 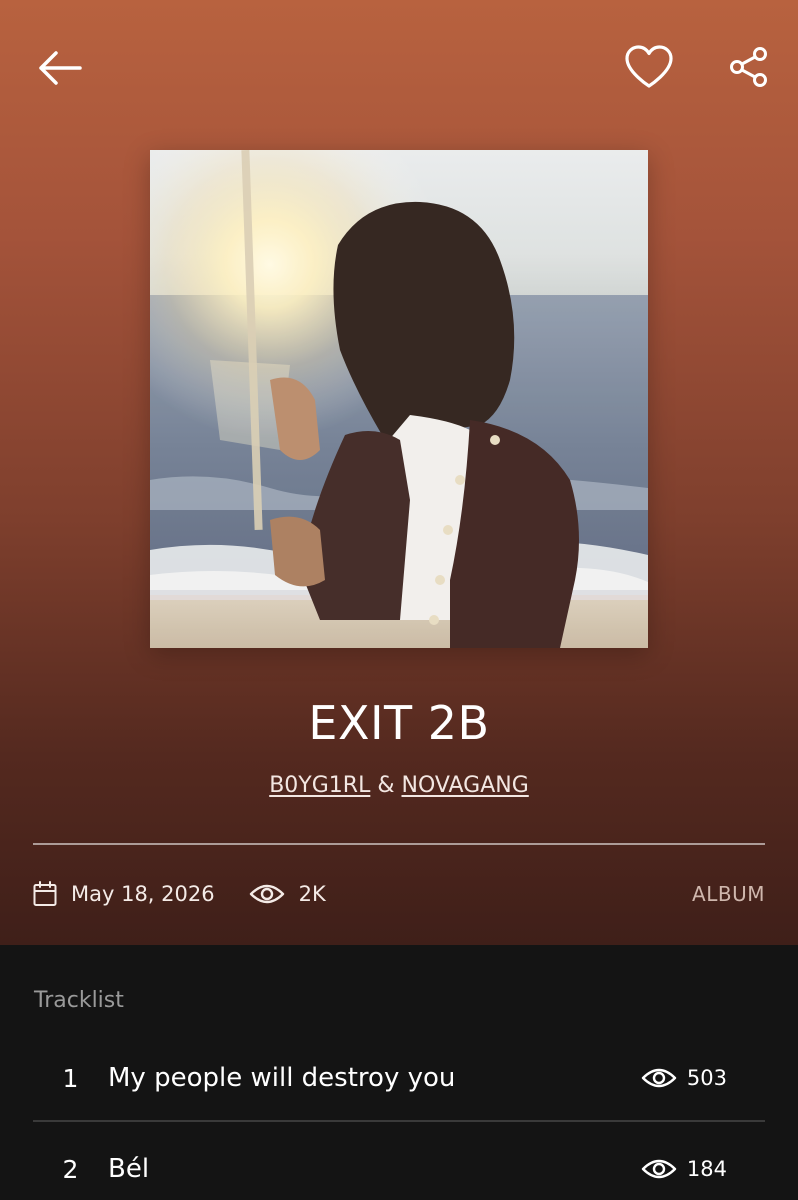 I want to click on back-button, so click(x=59, y=68).